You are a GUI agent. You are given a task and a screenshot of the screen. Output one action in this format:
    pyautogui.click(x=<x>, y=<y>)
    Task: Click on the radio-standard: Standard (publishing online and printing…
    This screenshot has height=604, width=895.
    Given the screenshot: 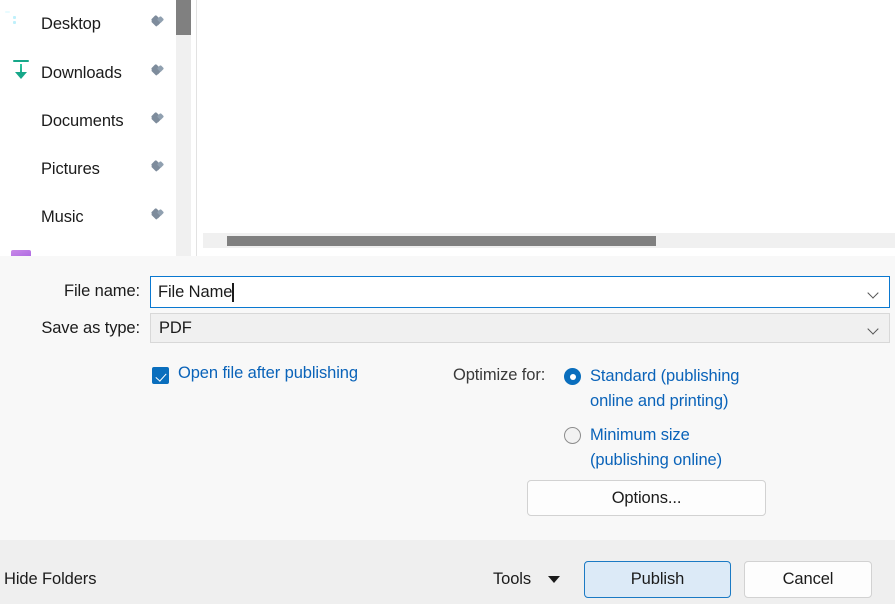 What is the action you would take?
    pyautogui.click(x=651, y=388)
    